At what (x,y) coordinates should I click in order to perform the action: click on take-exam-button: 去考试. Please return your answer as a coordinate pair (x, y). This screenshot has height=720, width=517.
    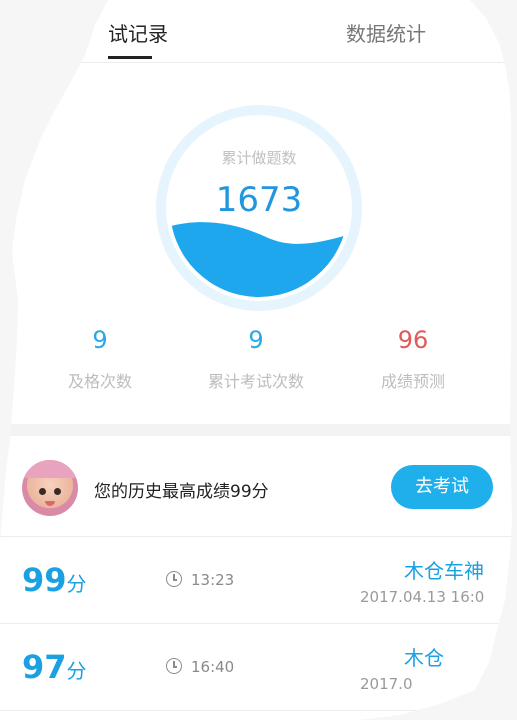
    Looking at the image, I should click on (442, 487).